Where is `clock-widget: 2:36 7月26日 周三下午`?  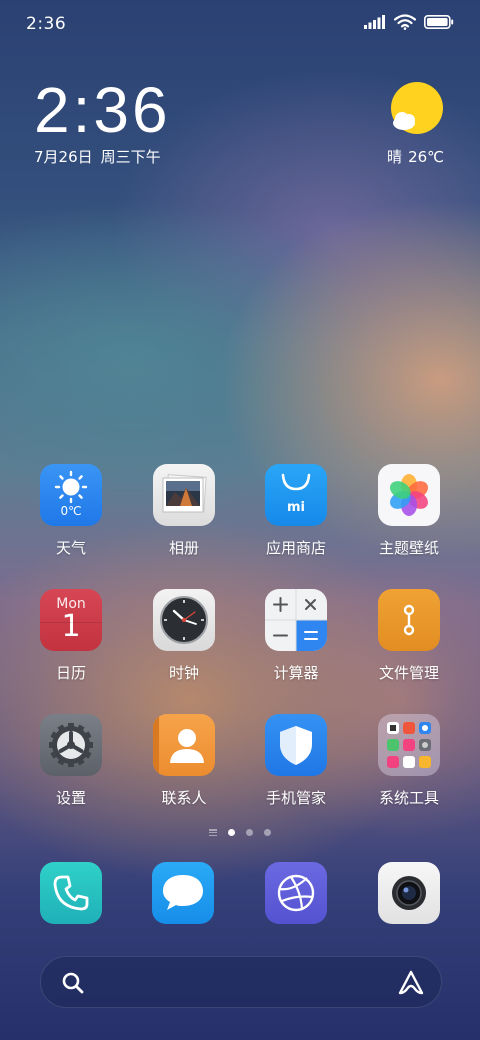 clock-widget: 2:36 7月26日 周三下午 is located at coordinates (102, 122).